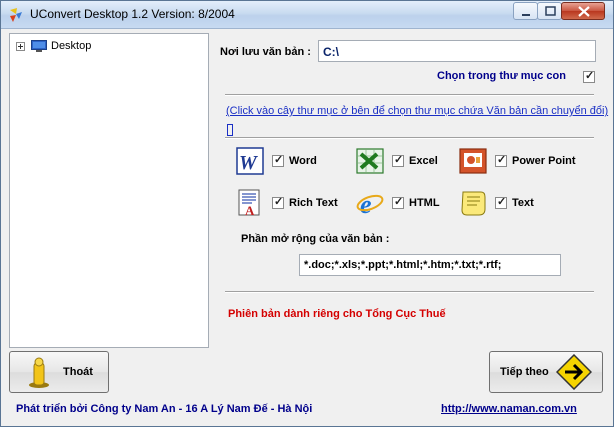 Image resolution: width=614 pixels, height=427 pixels. What do you see at coordinates (501, 160) in the screenshot?
I see `powerpoint-checkbox` at bounding box center [501, 160].